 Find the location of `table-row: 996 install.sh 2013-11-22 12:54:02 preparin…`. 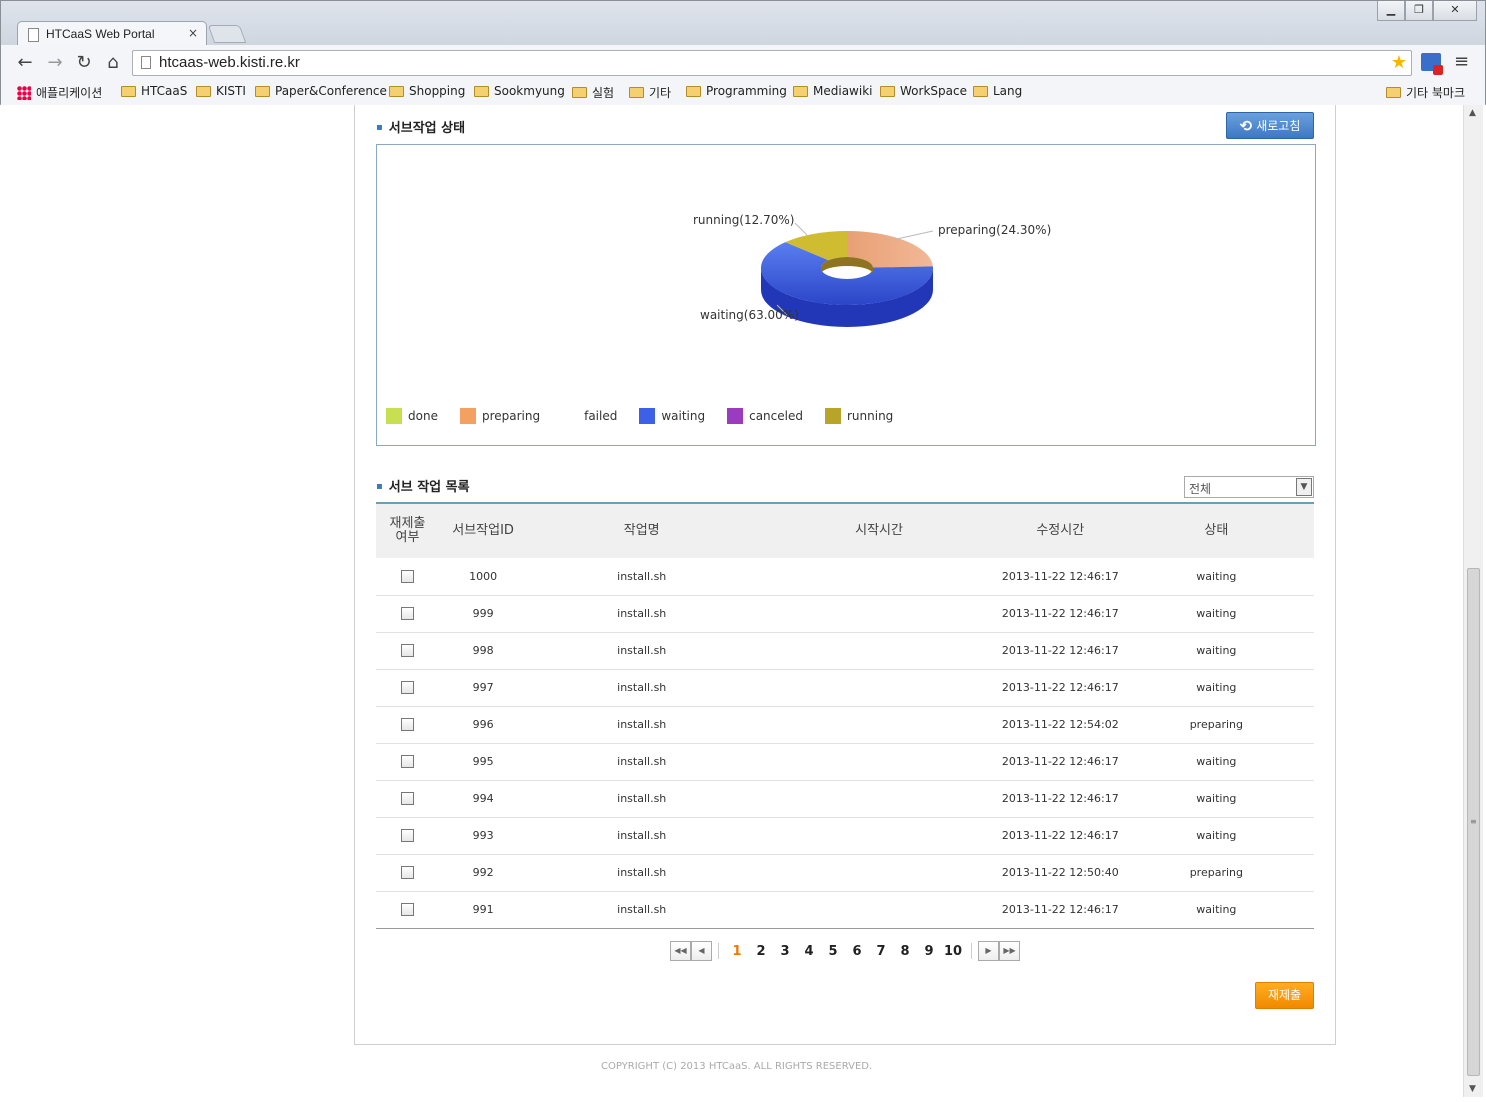

table-row: 996 install.sh 2013-11-22 12:54:02 preparin… is located at coordinates (845, 724).